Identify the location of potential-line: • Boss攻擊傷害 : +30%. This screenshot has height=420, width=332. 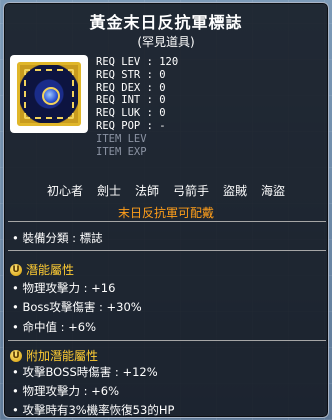
(77, 307).